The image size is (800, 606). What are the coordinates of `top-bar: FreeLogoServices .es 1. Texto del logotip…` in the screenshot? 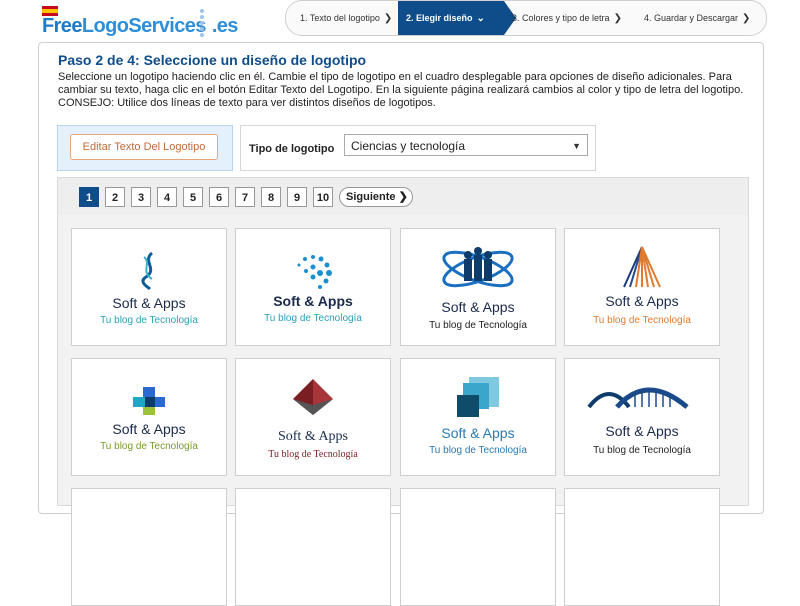 It's located at (400, 21).